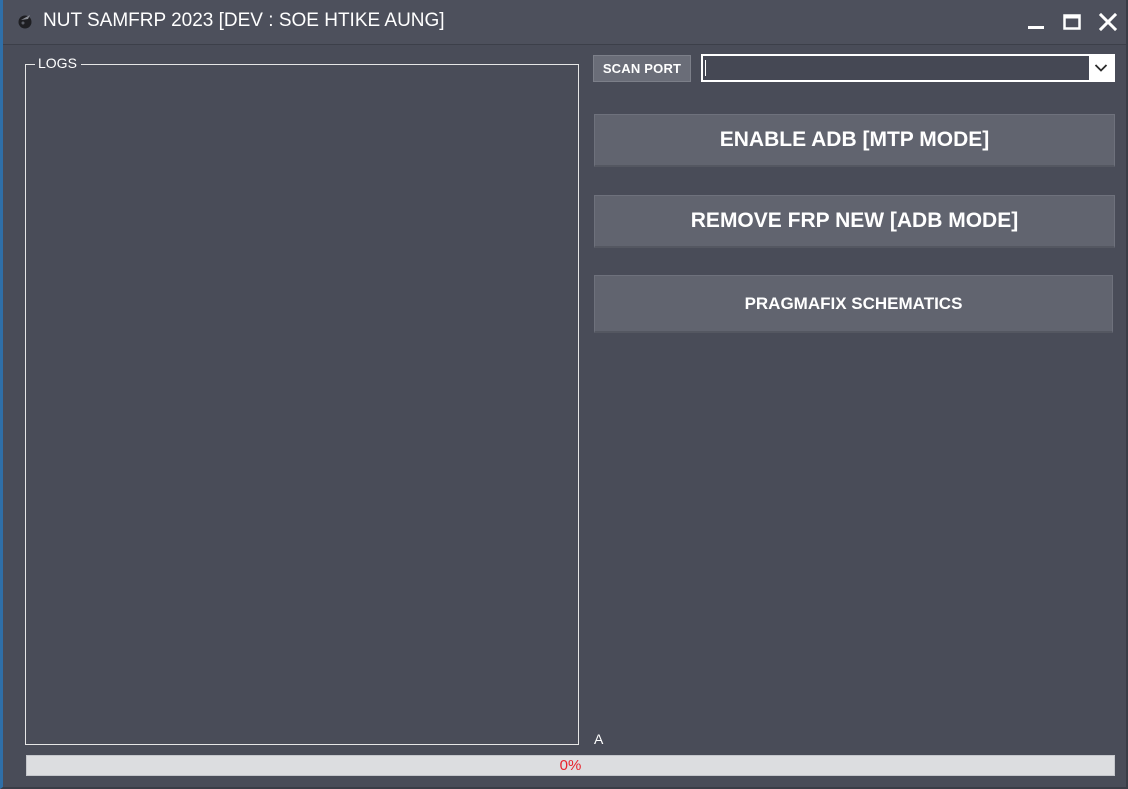 This screenshot has width=1128, height=789. I want to click on dropdown-toggle, so click(1101, 68).